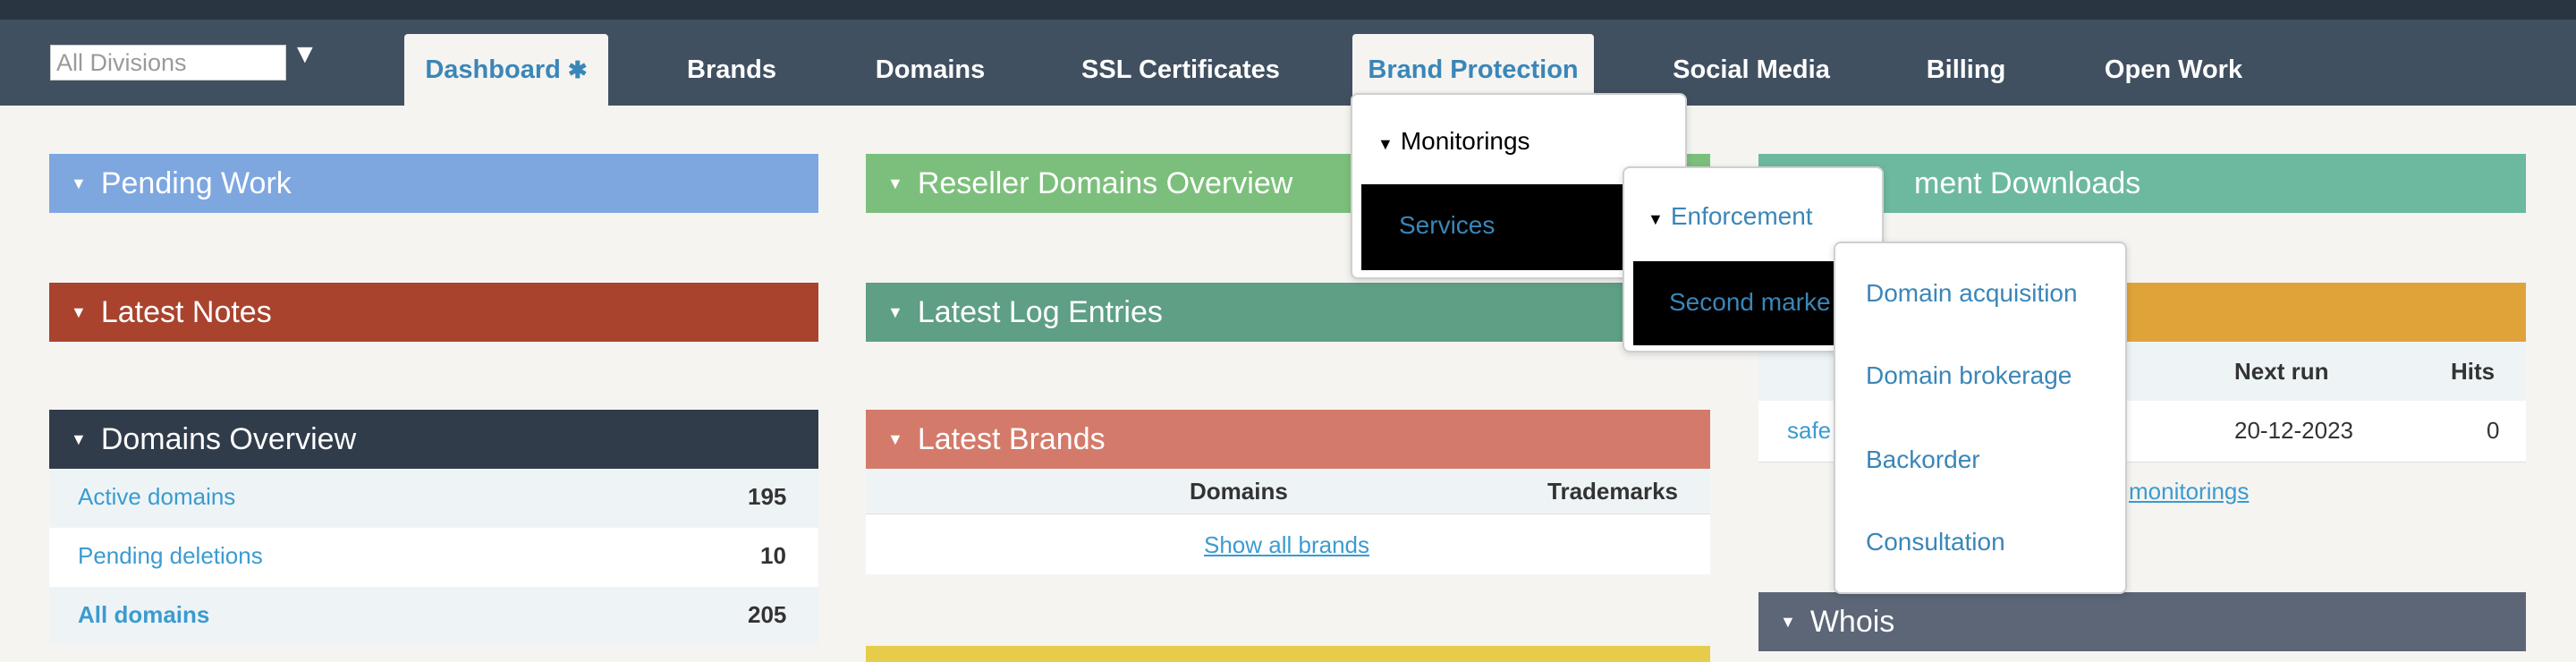 This screenshot has height=662, width=2576. Describe the element at coordinates (493, 69) in the screenshot. I see `tab-label: Dashboard` at that location.